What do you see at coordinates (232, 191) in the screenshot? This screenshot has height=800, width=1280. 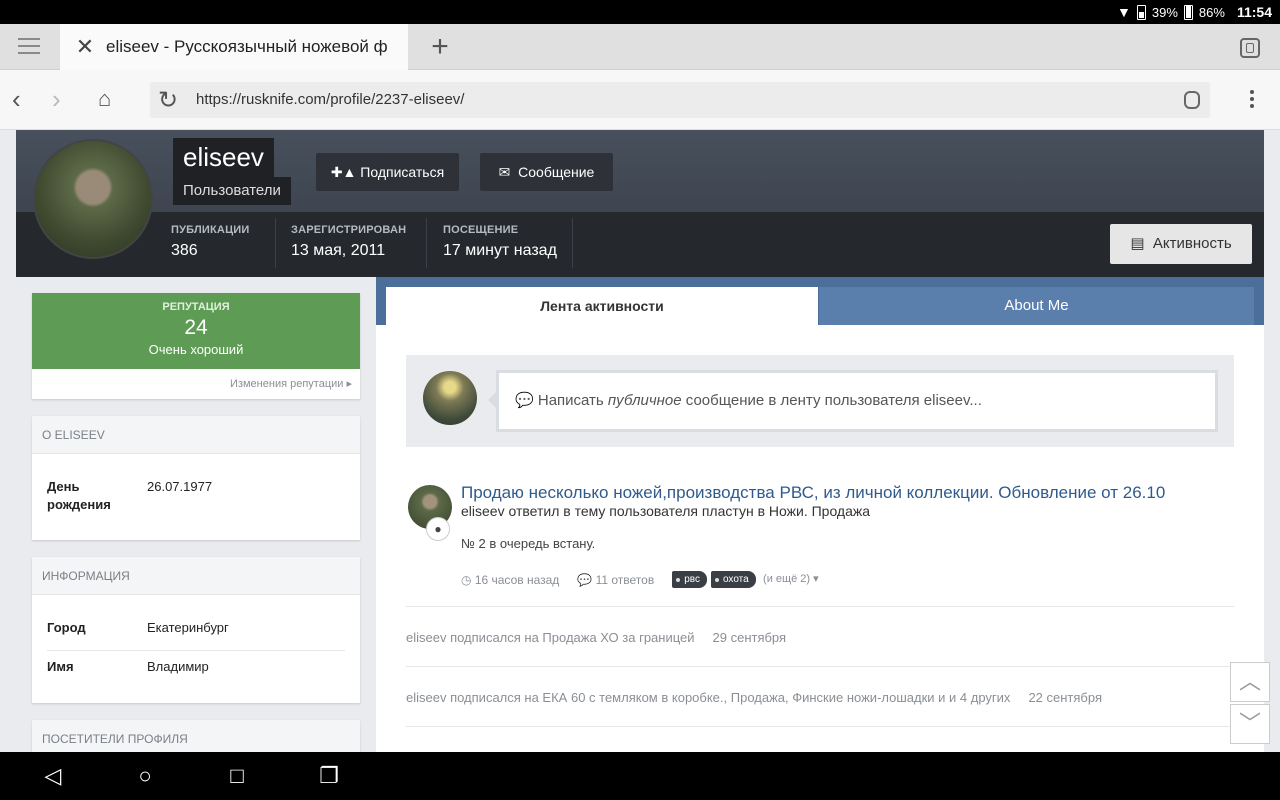 I see `profile-group: Пользователи` at bounding box center [232, 191].